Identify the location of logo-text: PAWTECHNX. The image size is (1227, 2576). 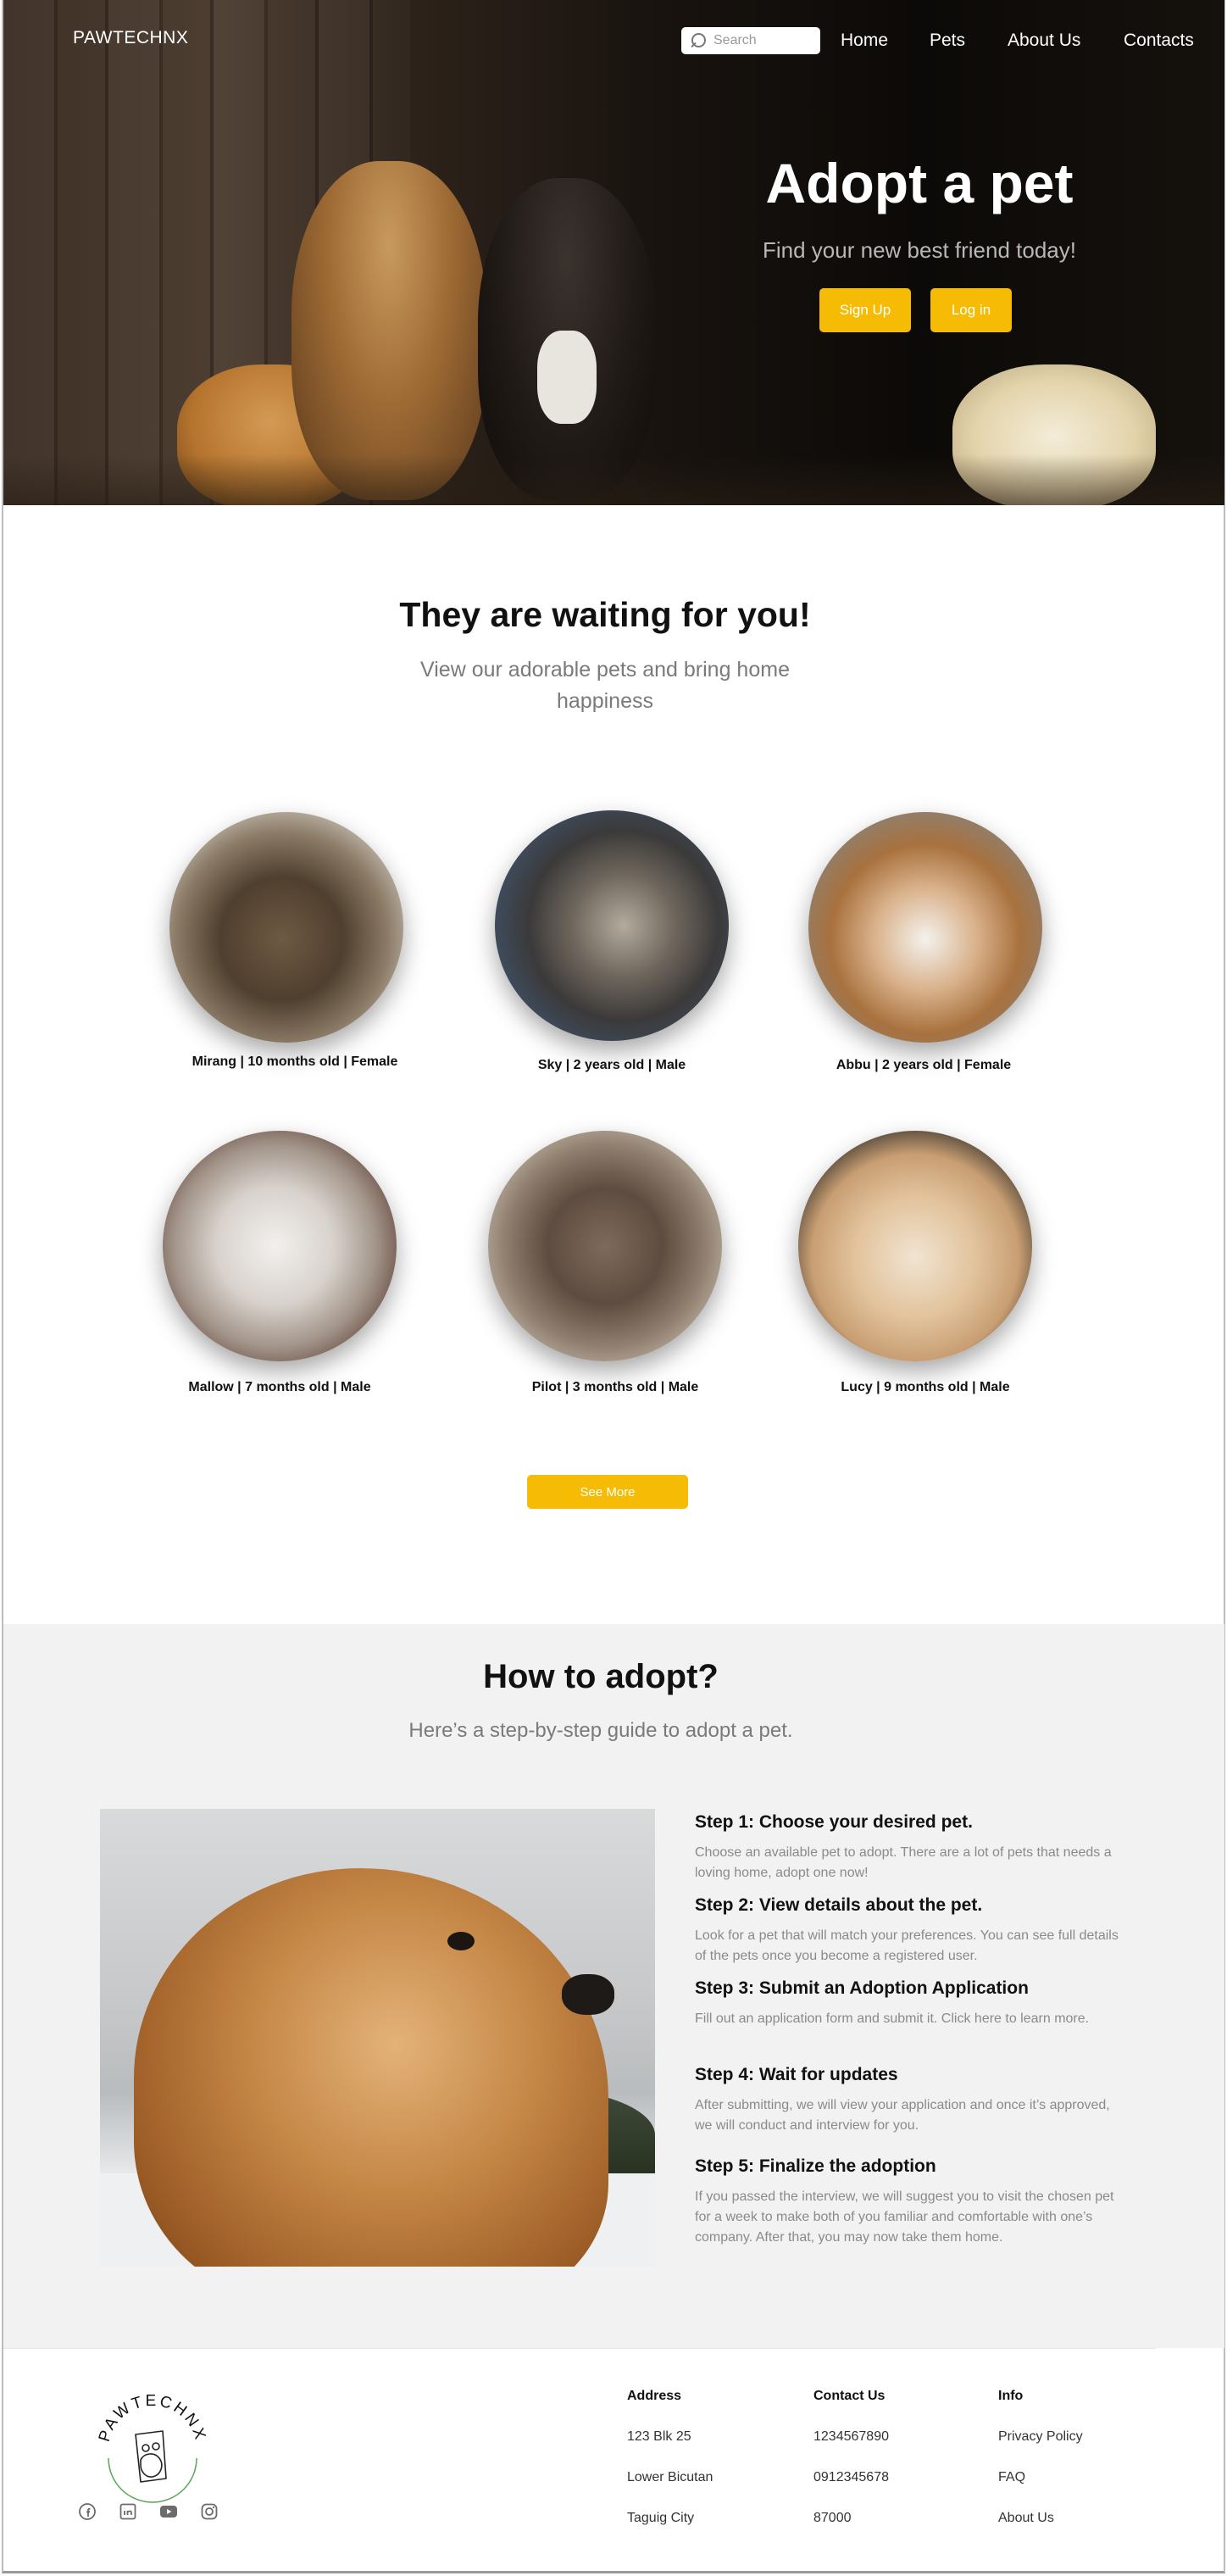
(151, 2418).